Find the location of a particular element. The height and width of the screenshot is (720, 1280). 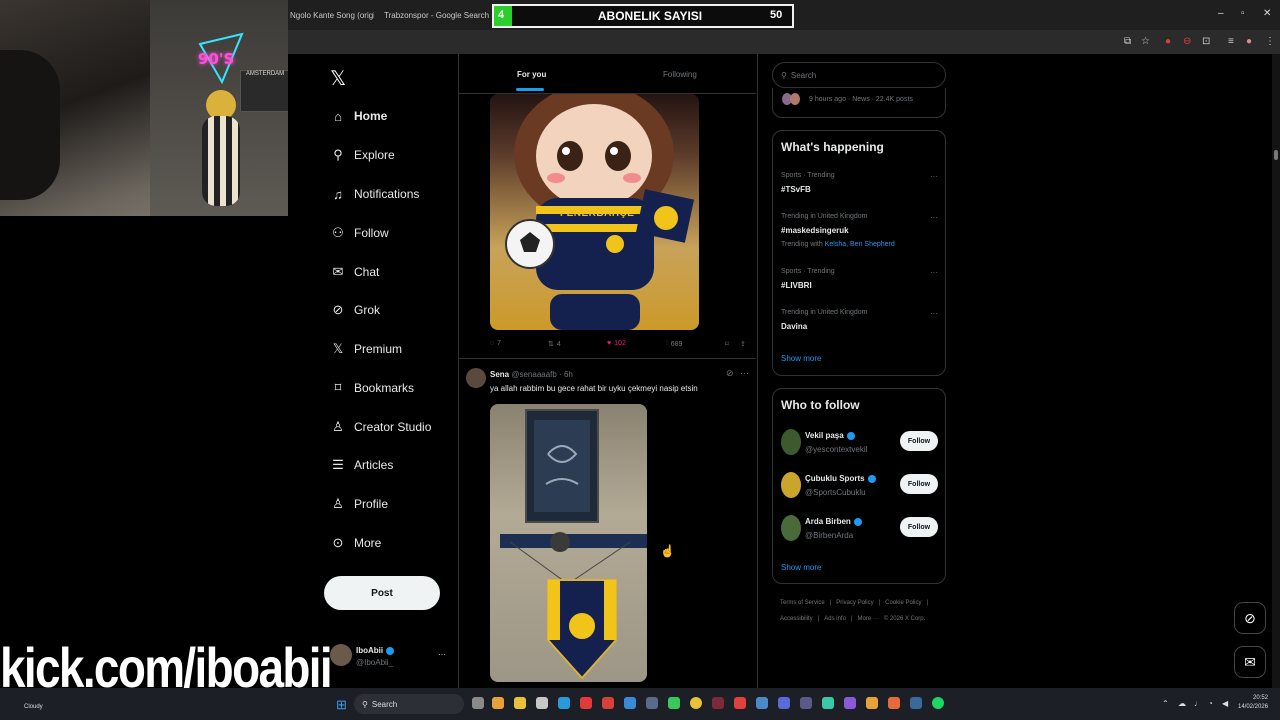

file-explorer-icon is located at coordinates (520, 703).